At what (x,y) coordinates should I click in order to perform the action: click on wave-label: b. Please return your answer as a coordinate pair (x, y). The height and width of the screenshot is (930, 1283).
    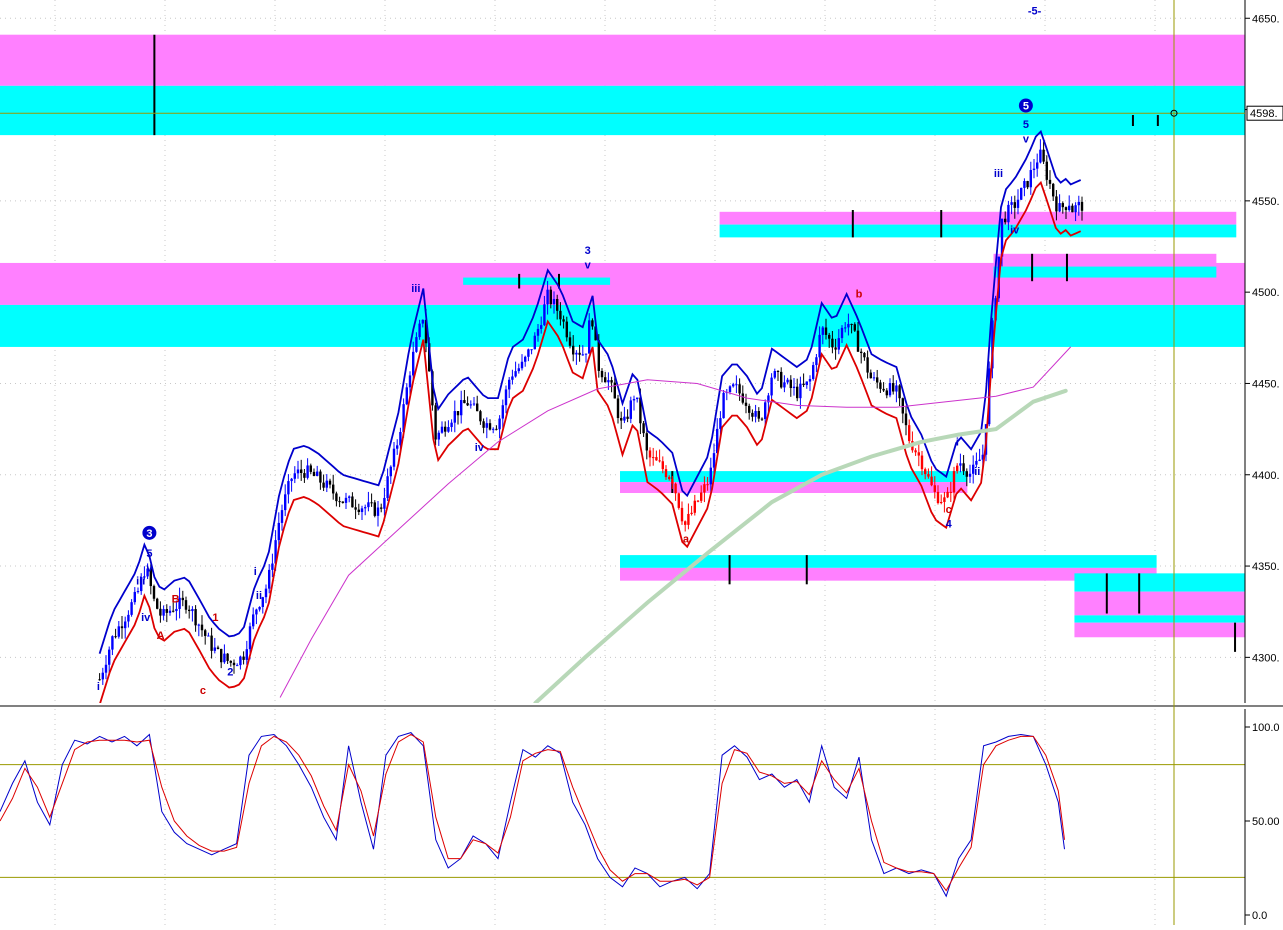
    Looking at the image, I should click on (859, 295).